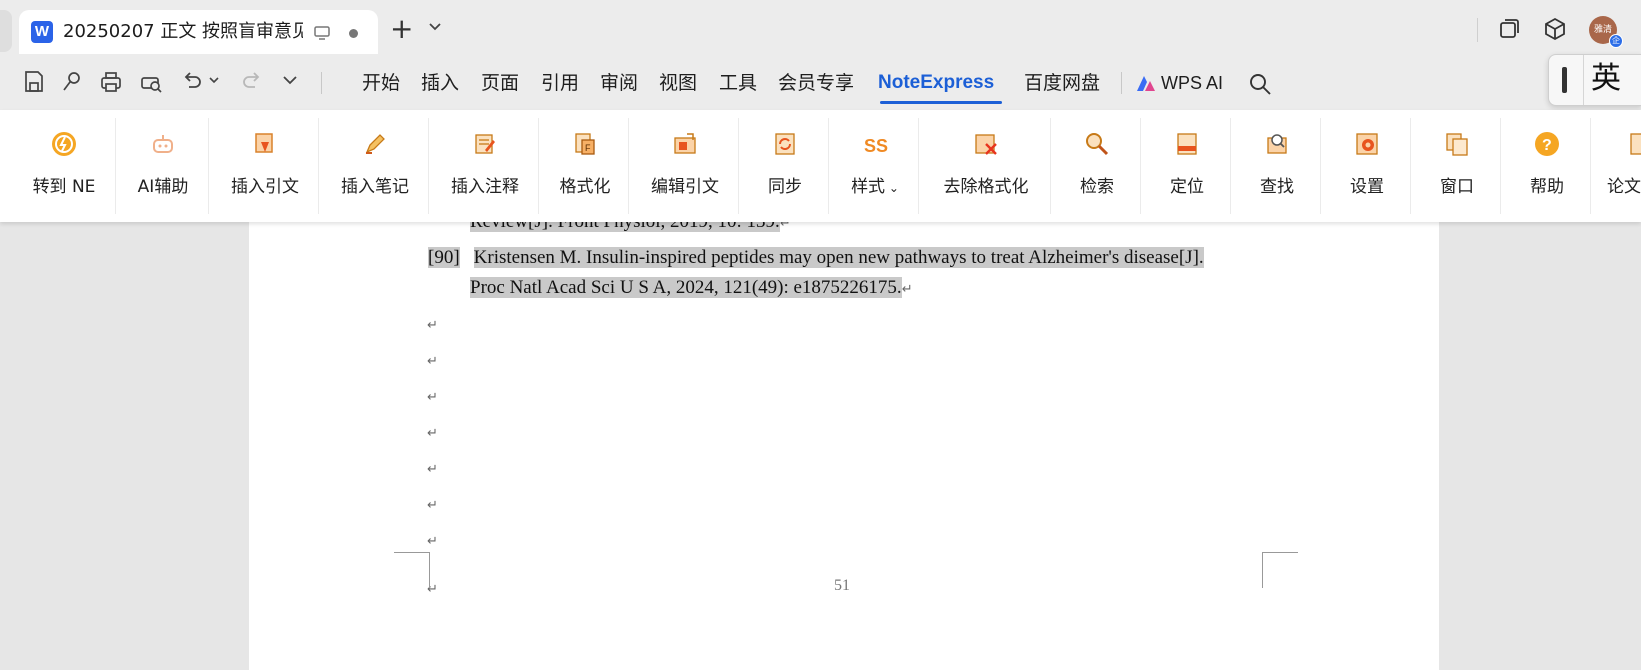 This screenshot has width=1641, height=670. What do you see at coordinates (820, 28) in the screenshot?
I see `tab-bar: W 20250207 正文 按照盲审意见 + 雅清 企` at bounding box center [820, 28].